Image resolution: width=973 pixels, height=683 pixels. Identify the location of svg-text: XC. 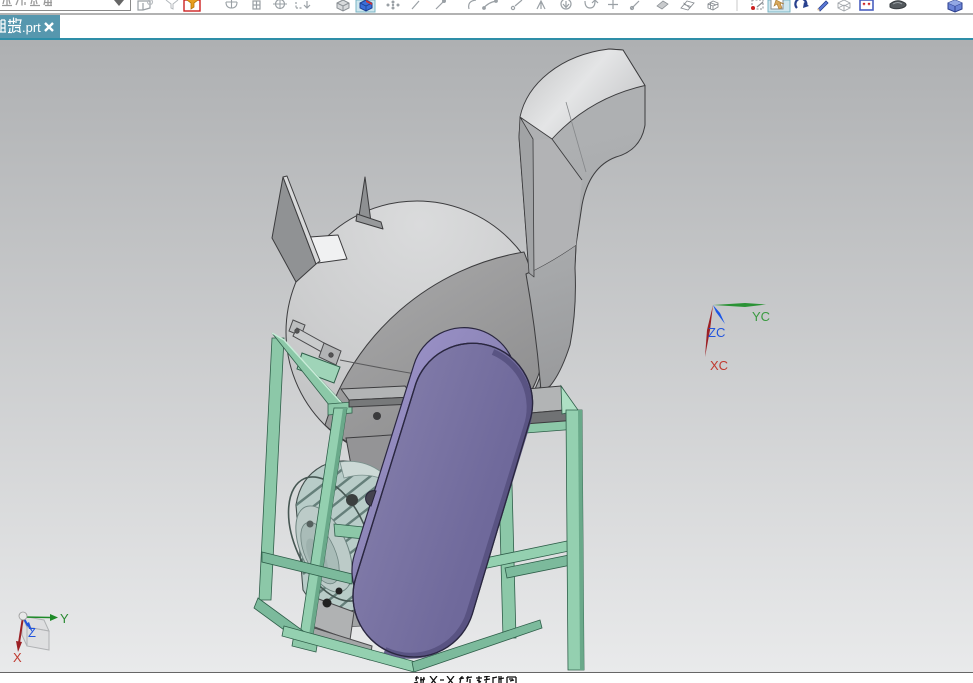
(719, 365).